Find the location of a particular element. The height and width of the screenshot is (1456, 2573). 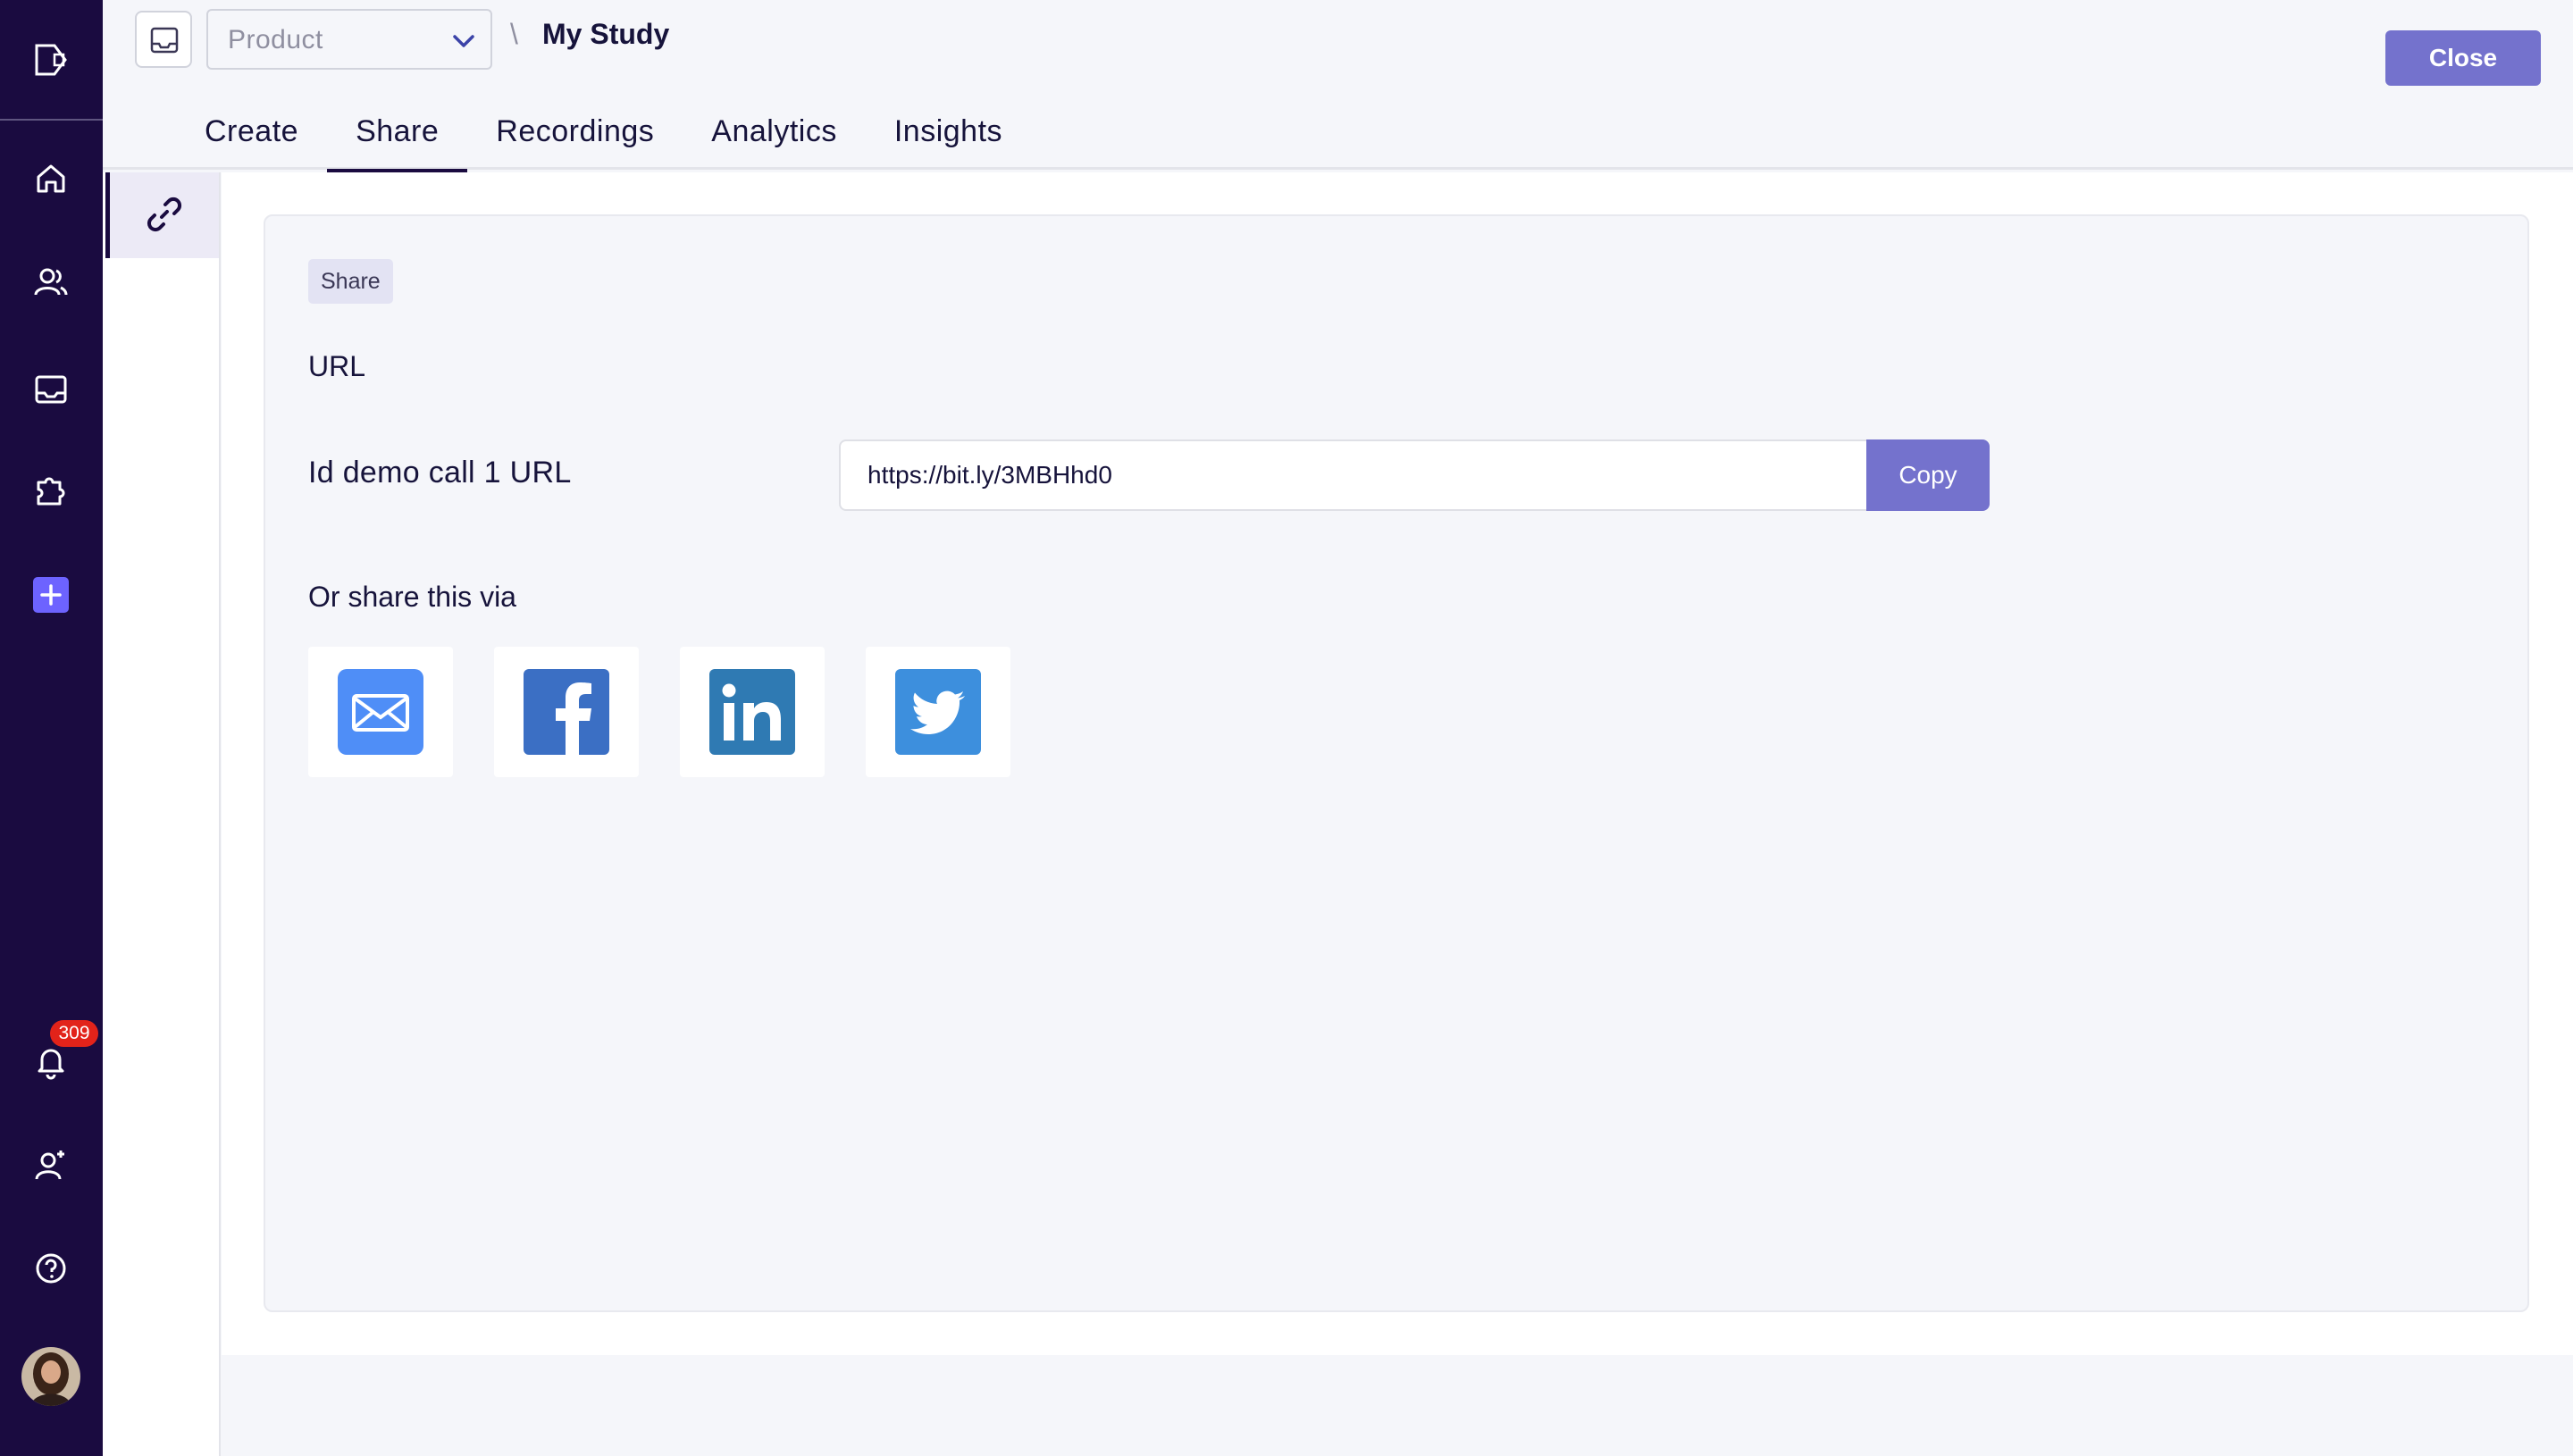

logo-icon is located at coordinates (51, 59).